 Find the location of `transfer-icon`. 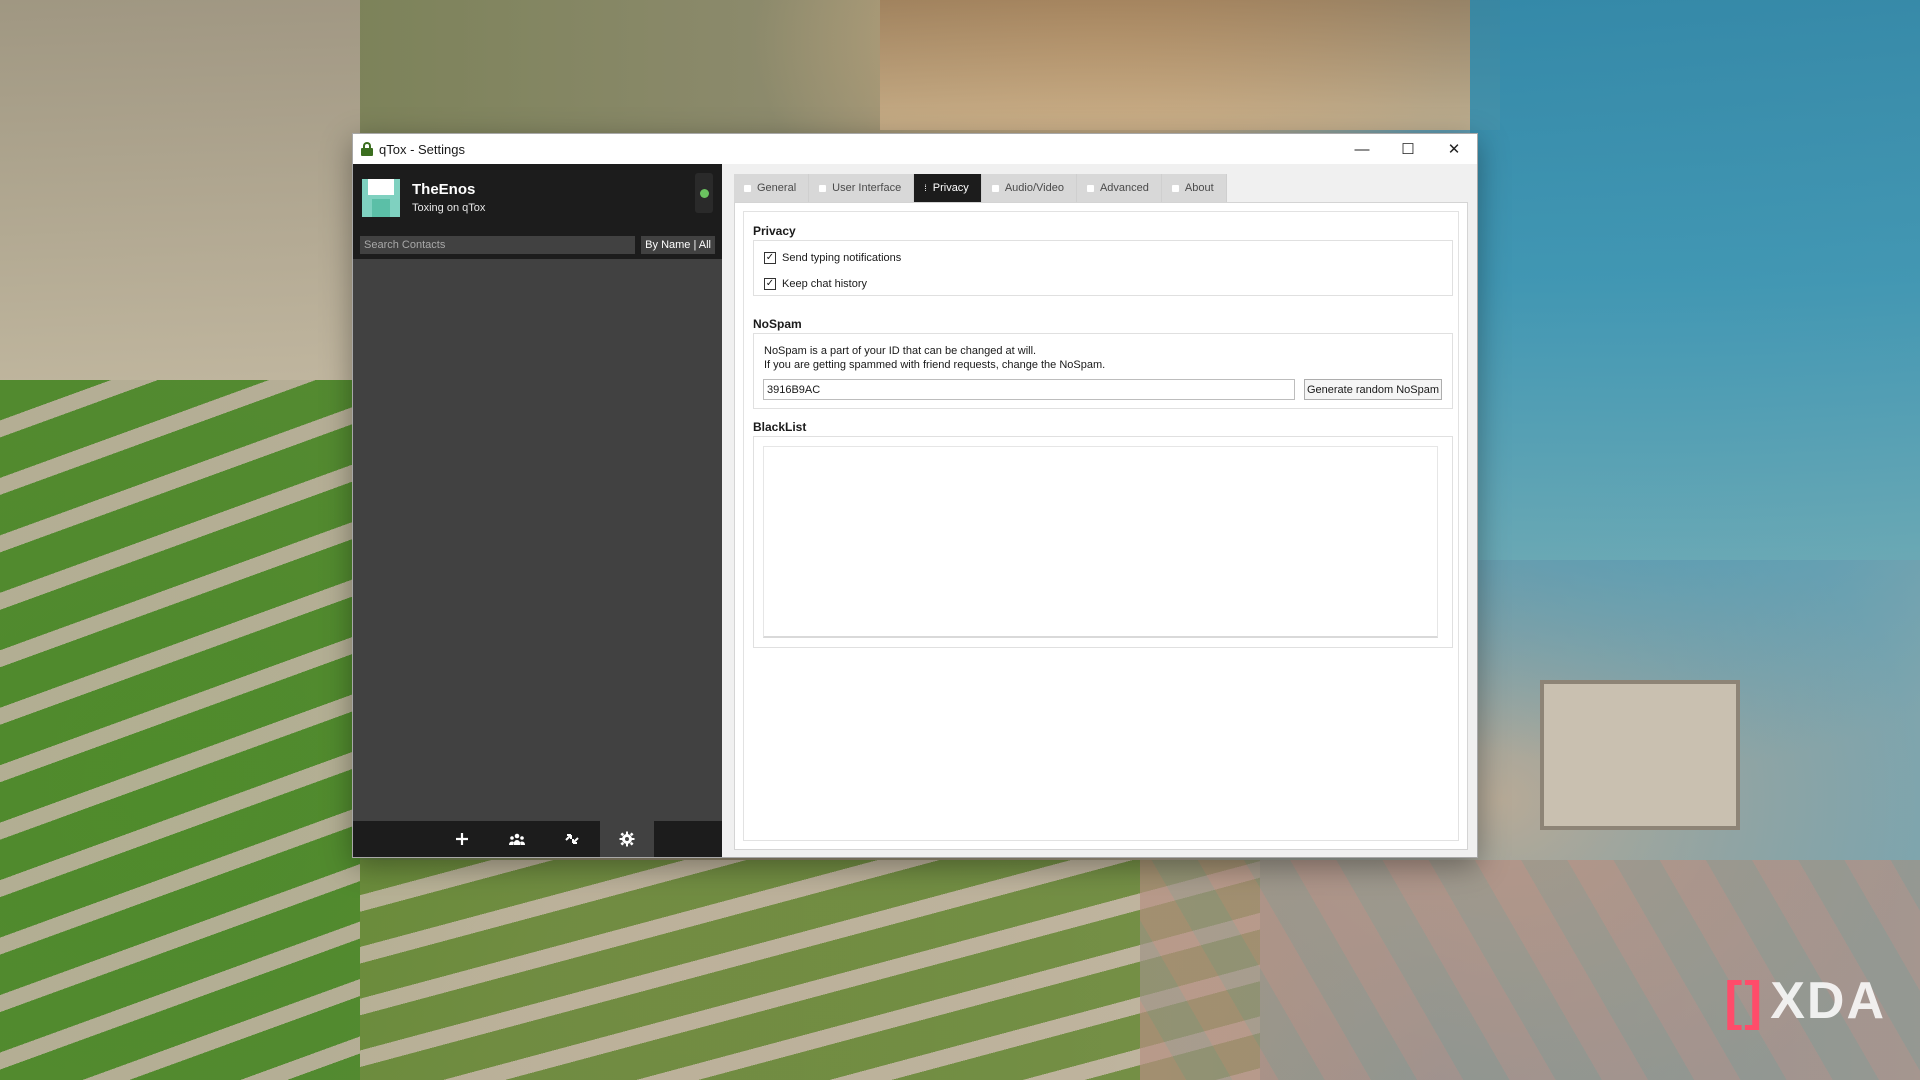

transfer-icon is located at coordinates (572, 839).